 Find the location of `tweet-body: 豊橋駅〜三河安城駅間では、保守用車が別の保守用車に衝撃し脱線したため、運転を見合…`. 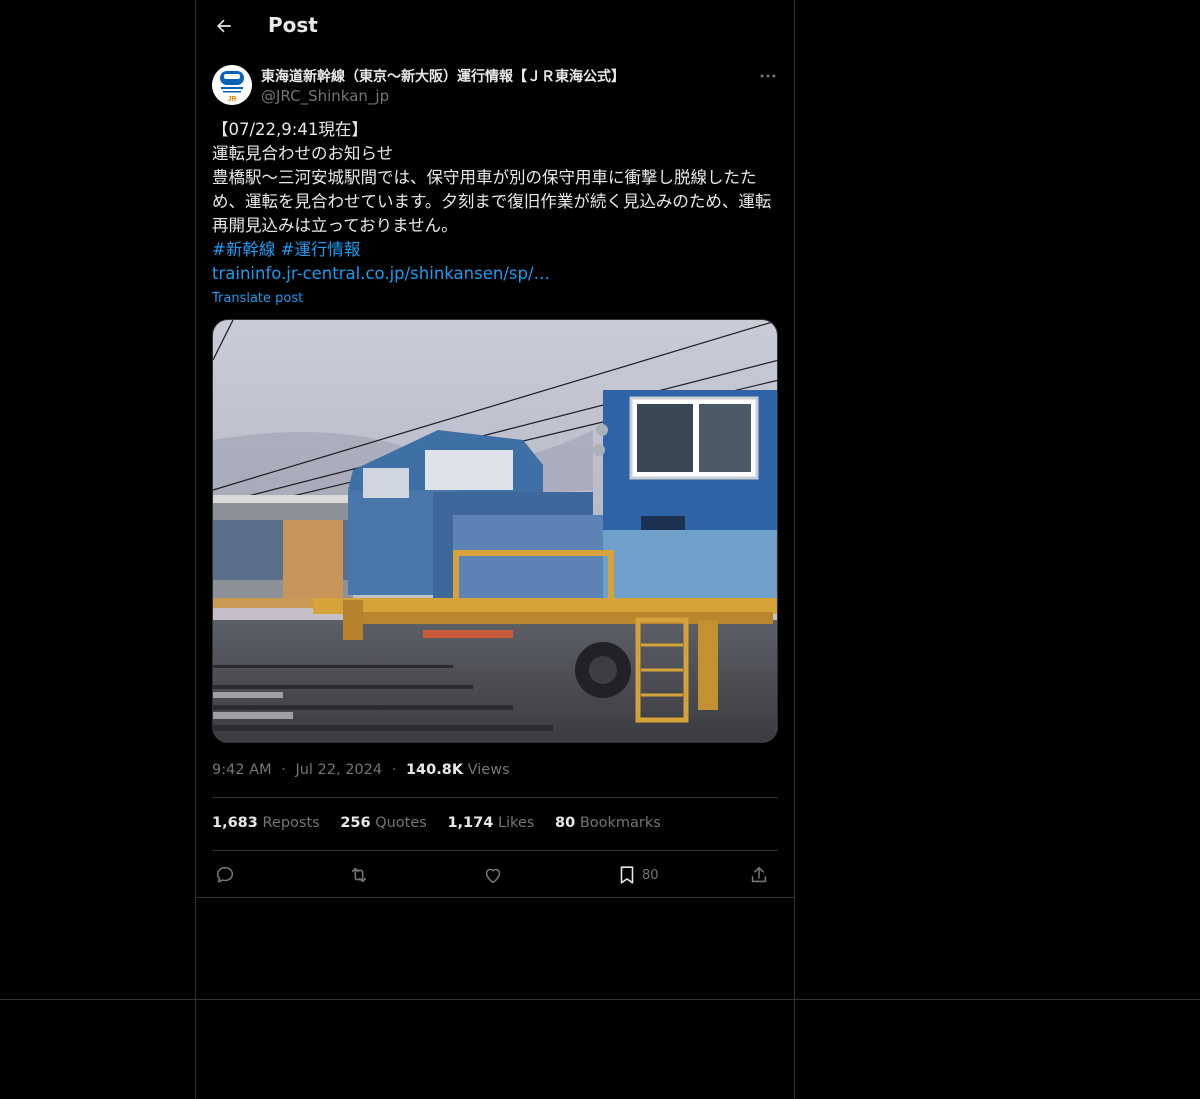

tweet-body: 豊橋駅〜三河安城駅間では、保守用車が別の保守用車に衝撃し脱線したため、運転を見合… is located at coordinates (492, 201).